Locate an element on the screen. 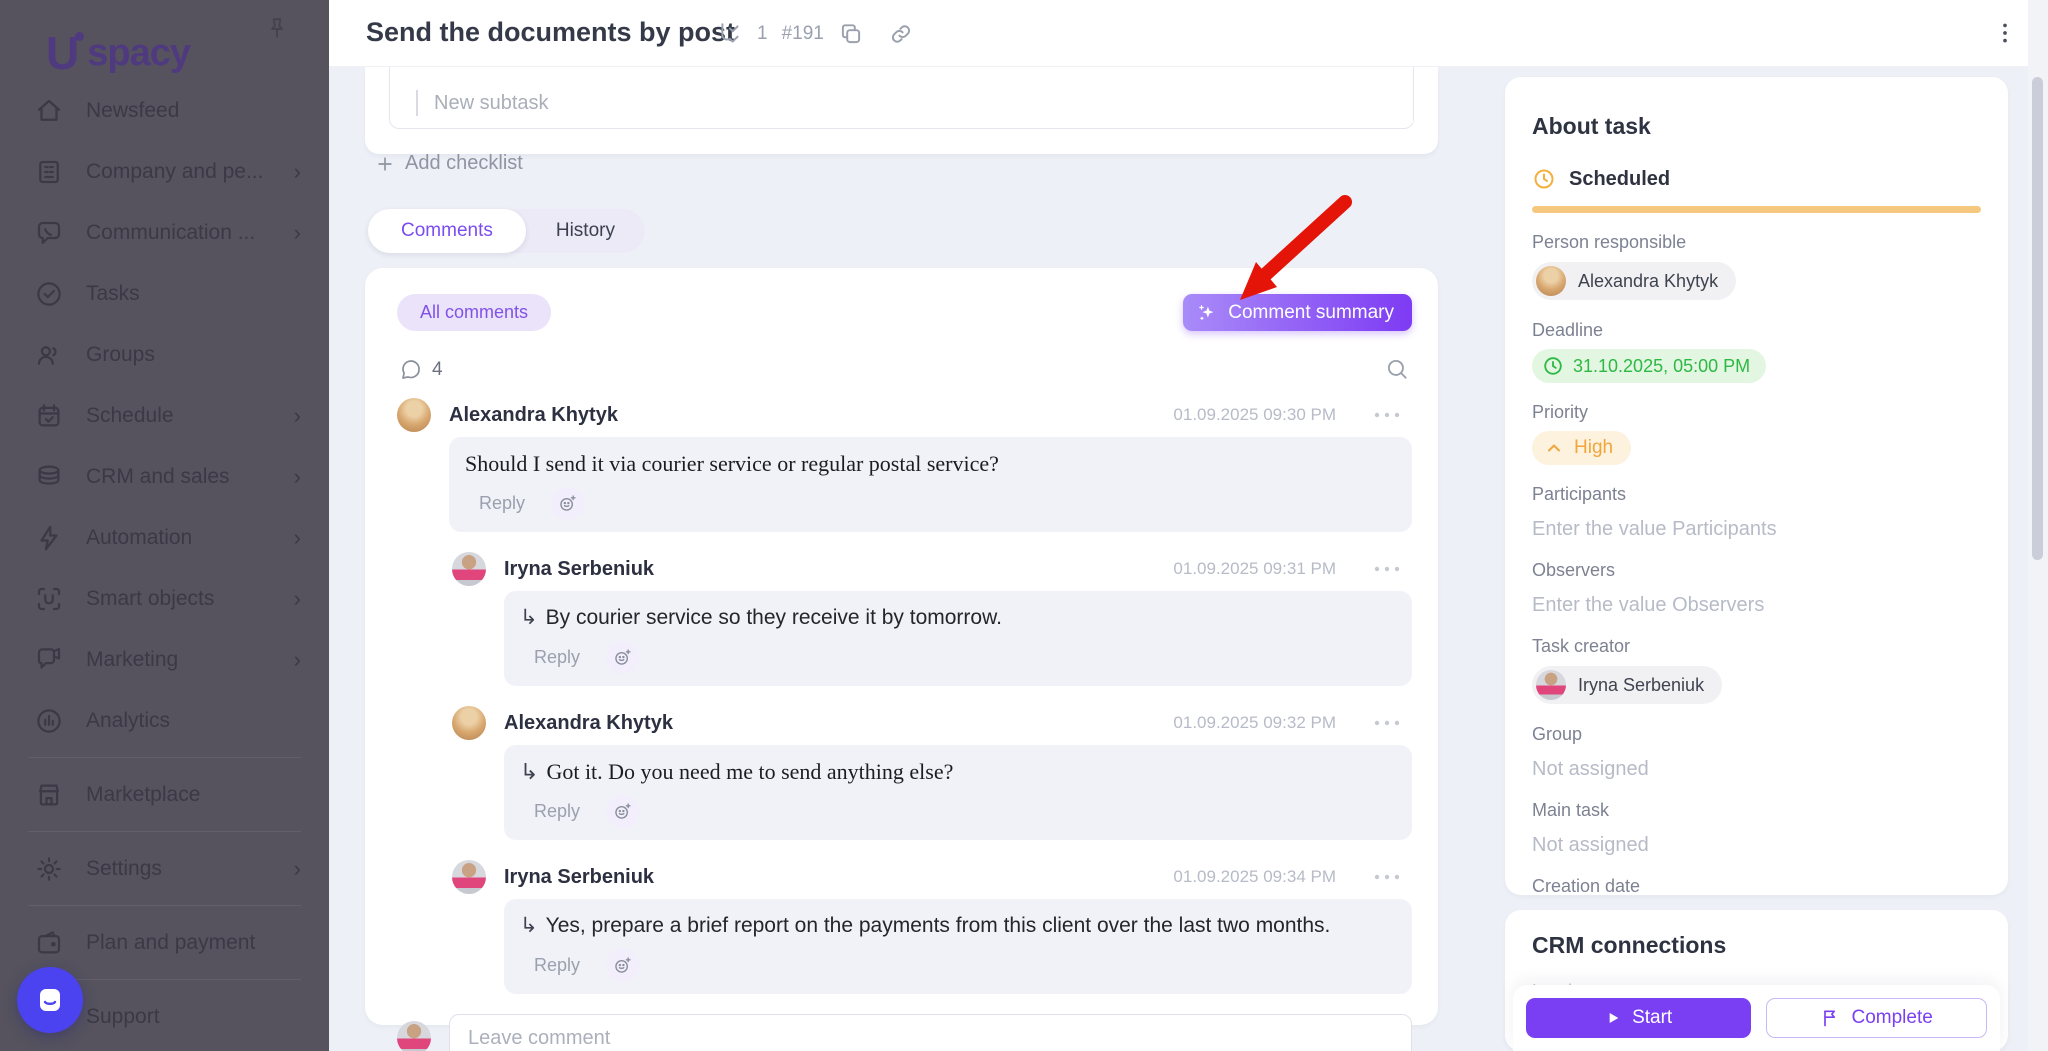 The height and width of the screenshot is (1051, 2048). sidebar-item-automation: Automation › is located at coordinates (164, 537).